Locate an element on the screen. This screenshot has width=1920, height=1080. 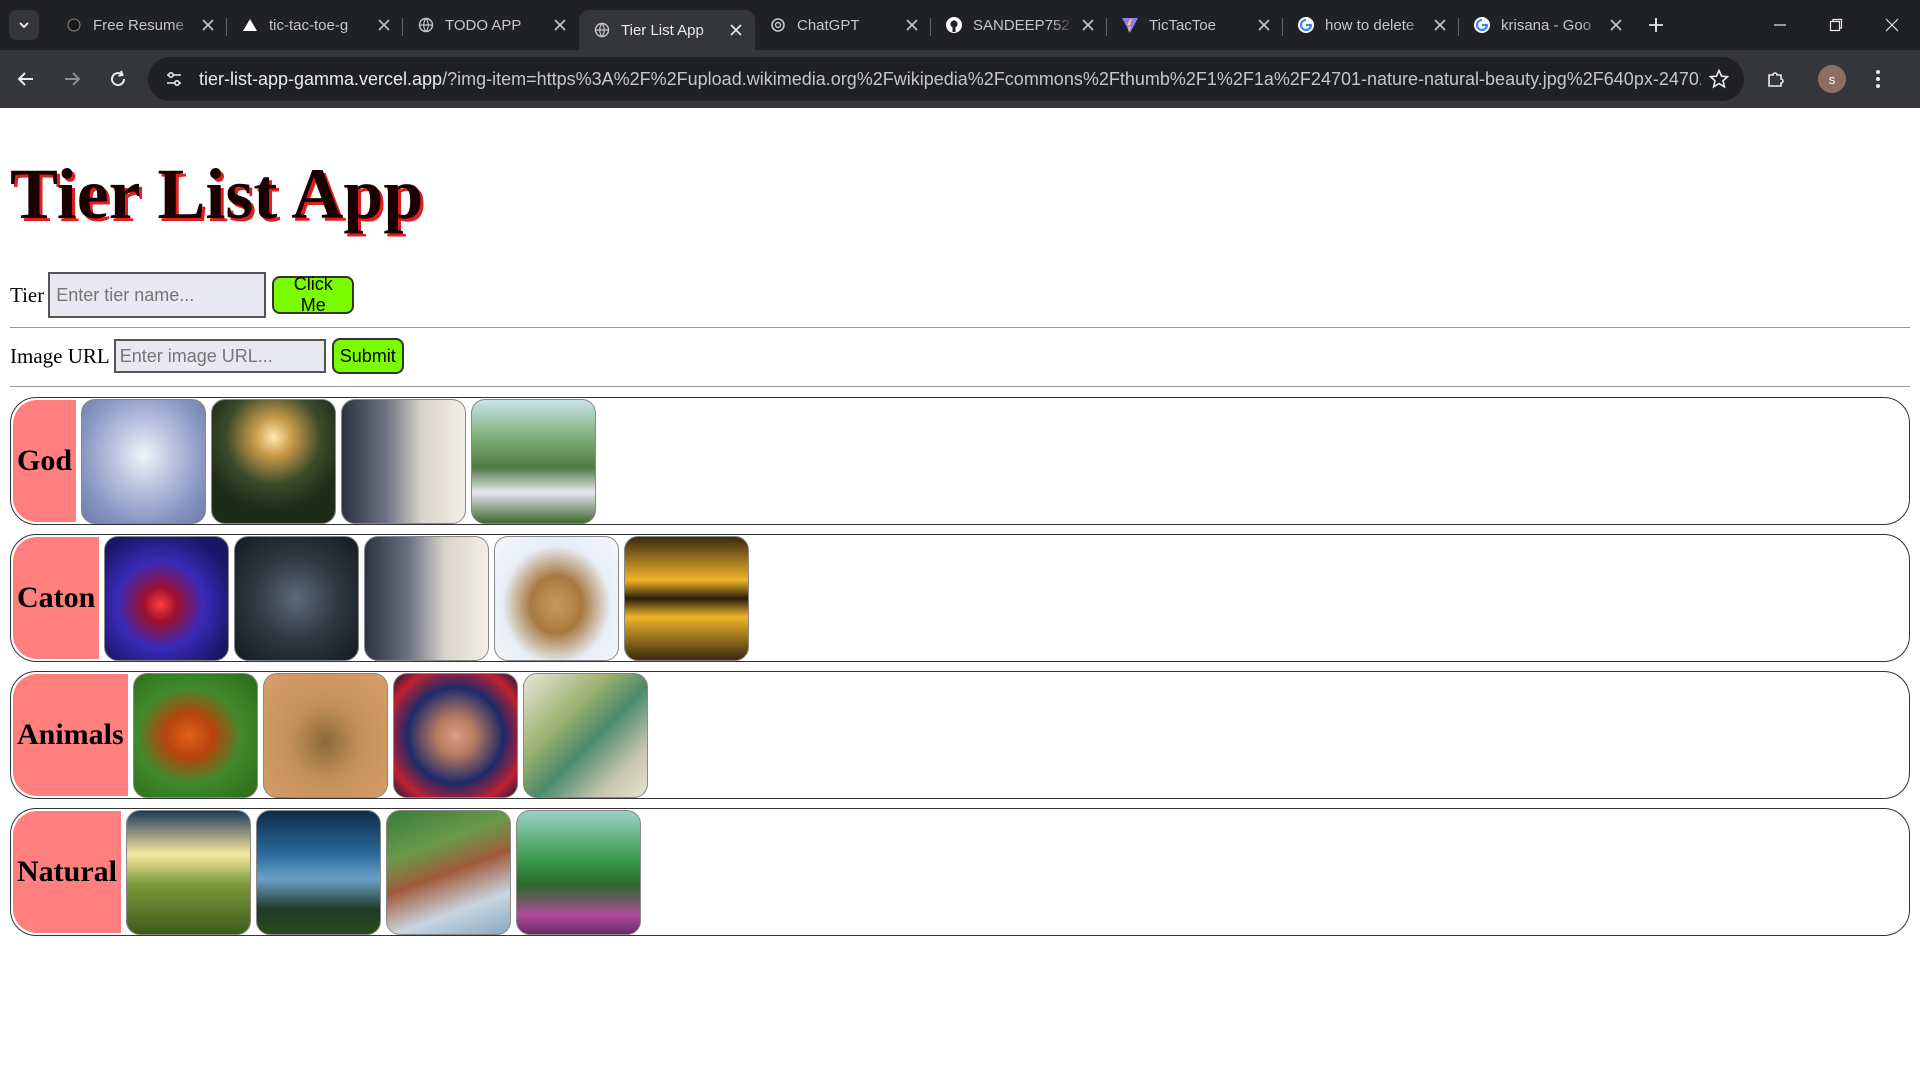
squirrel-image is located at coordinates (195, 735).